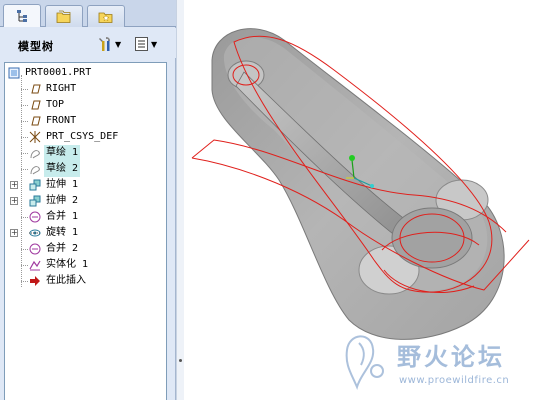  What do you see at coordinates (62, 232) in the screenshot?
I see `tree-item-label: 旋转 1` at bounding box center [62, 232].